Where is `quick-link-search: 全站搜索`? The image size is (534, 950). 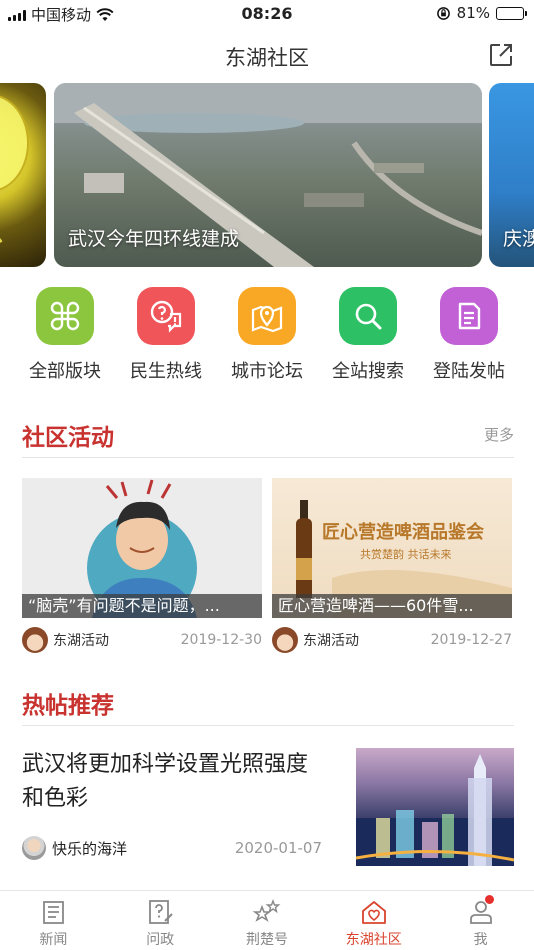 quick-link-search: 全站搜索 is located at coordinates (368, 337).